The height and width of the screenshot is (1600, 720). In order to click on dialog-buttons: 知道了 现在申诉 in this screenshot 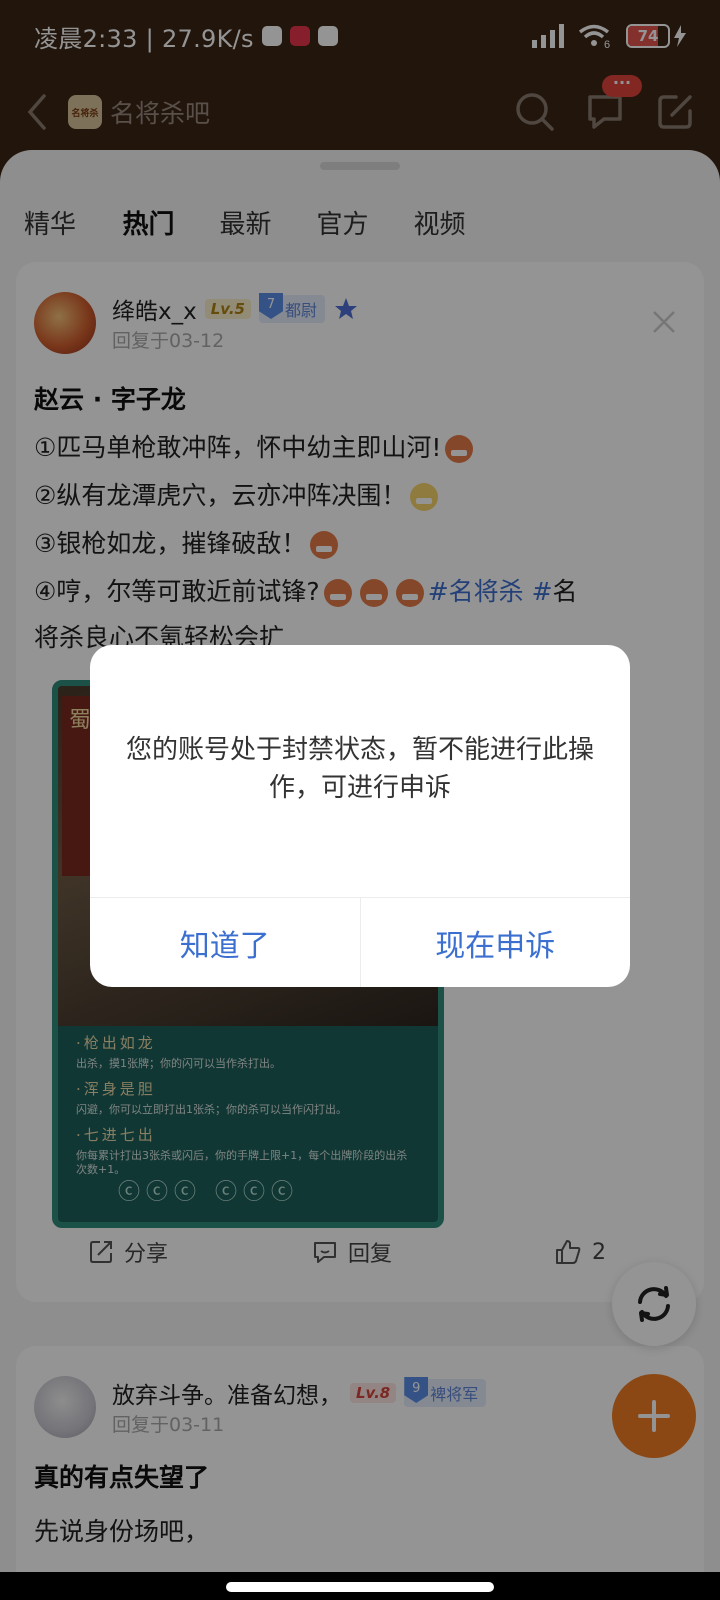, I will do `click(360, 942)`.